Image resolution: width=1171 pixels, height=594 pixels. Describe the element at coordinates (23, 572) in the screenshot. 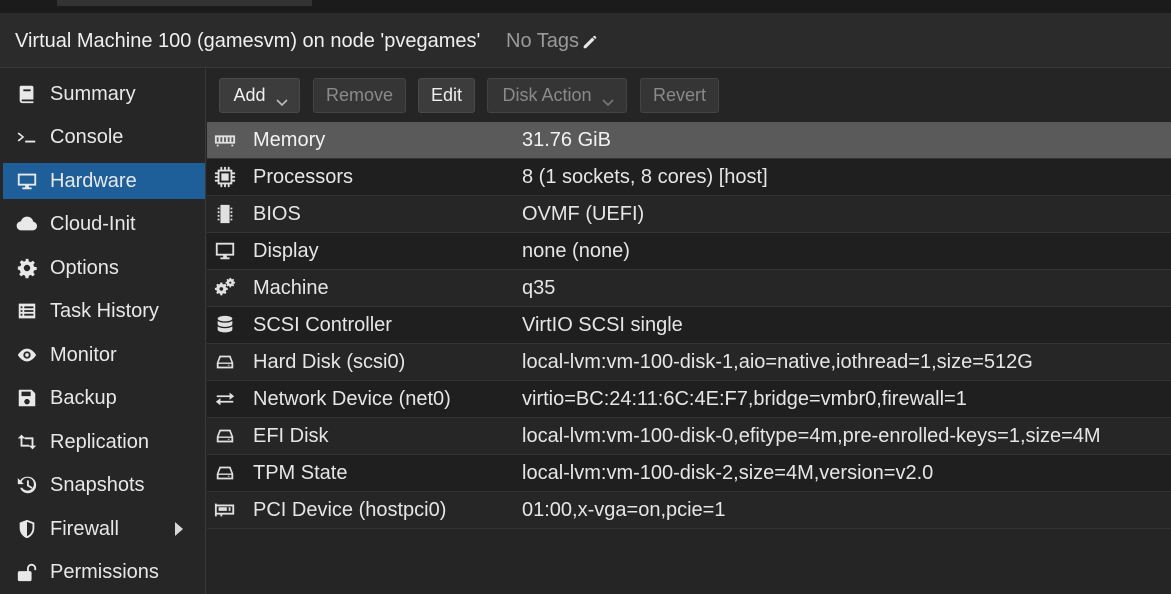

I see `unlock-icon` at that location.